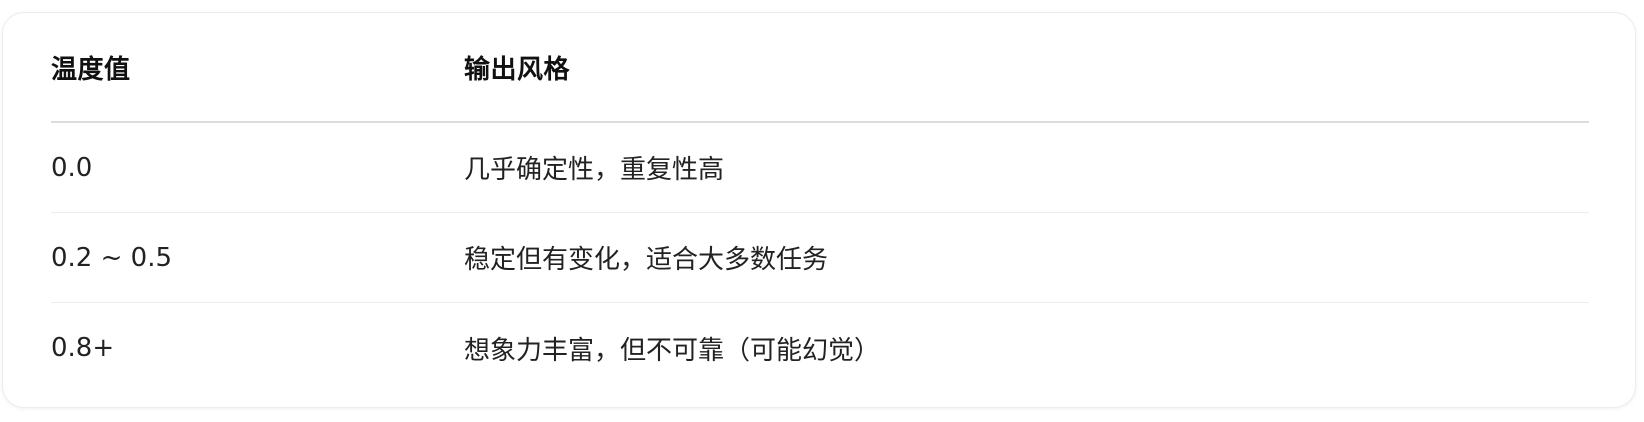 The image size is (1644, 422). I want to click on cell-output-style: 几乎确定性，重复性高, so click(594, 170).